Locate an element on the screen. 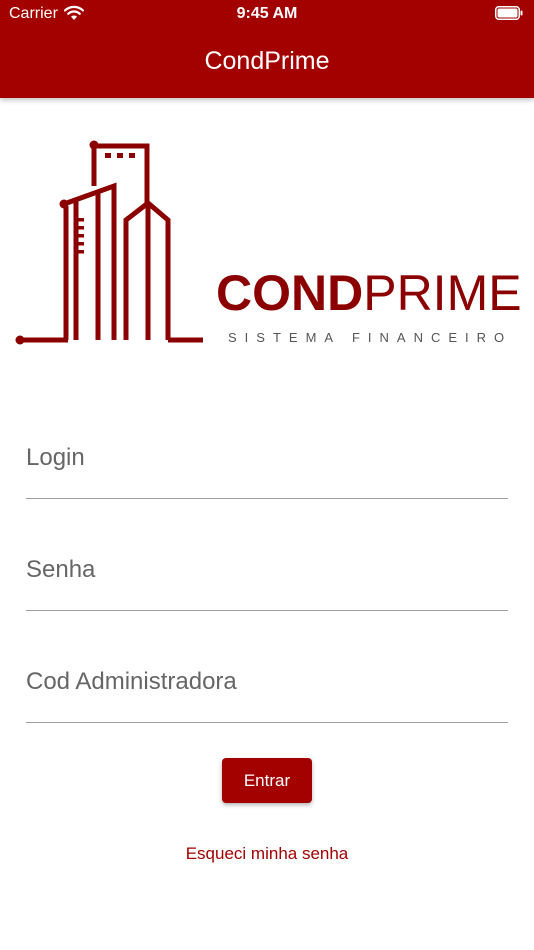  login-button: Entrar is located at coordinates (267, 780).